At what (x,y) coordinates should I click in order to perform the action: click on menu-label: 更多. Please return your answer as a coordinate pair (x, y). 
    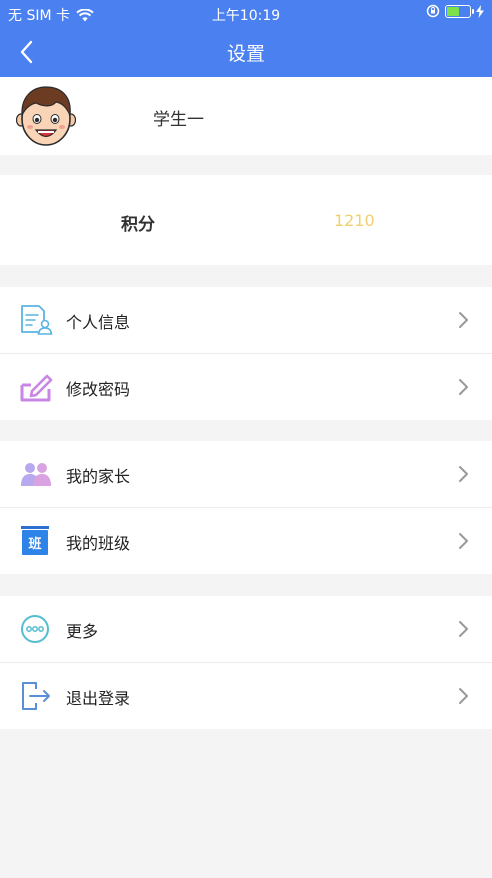
    Looking at the image, I should click on (82, 631).